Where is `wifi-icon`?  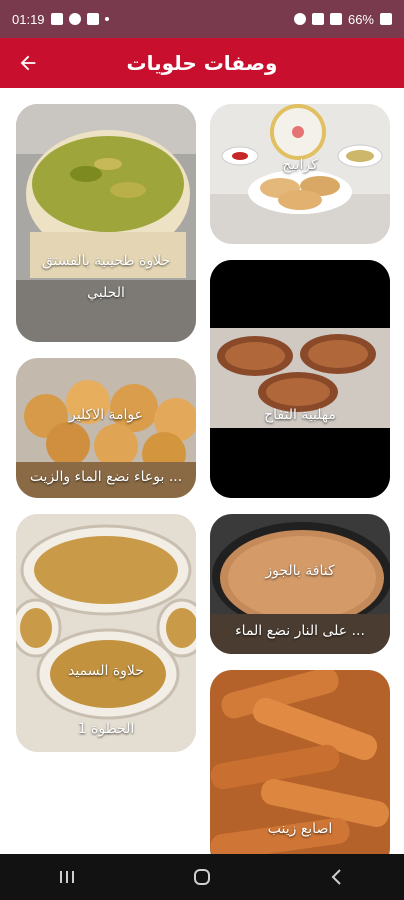 wifi-icon is located at coordinates (317, 19).